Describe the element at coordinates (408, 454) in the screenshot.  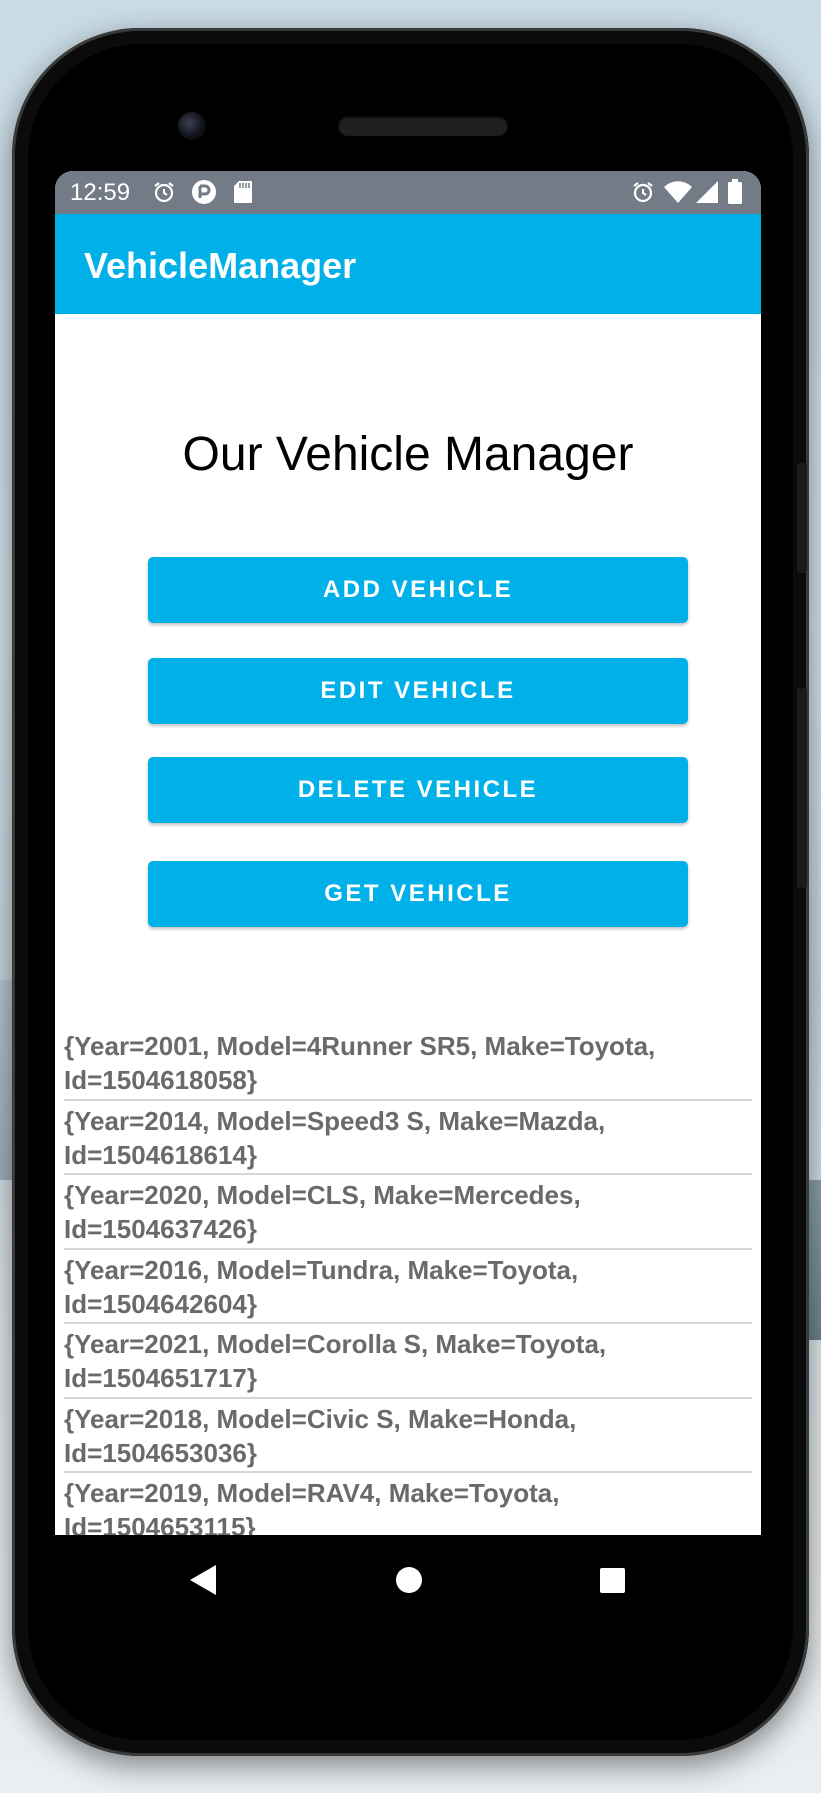
I see `page-heading: Our Vehicle Manager` at that location.